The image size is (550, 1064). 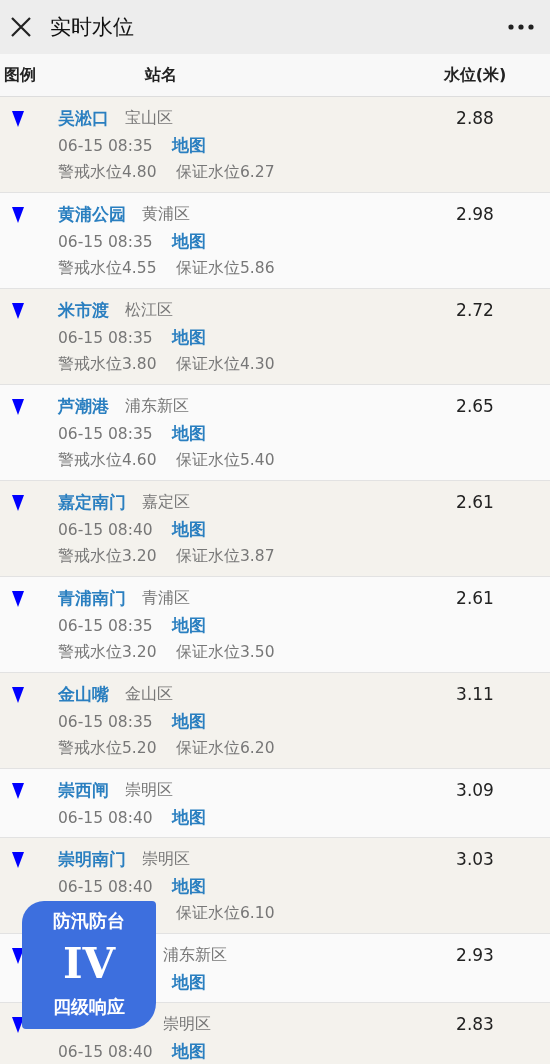 What do you see at coordinates (166, 502) in the screenshot?
I see `district-label: 嘉定区` at bounding box center [166, 502].